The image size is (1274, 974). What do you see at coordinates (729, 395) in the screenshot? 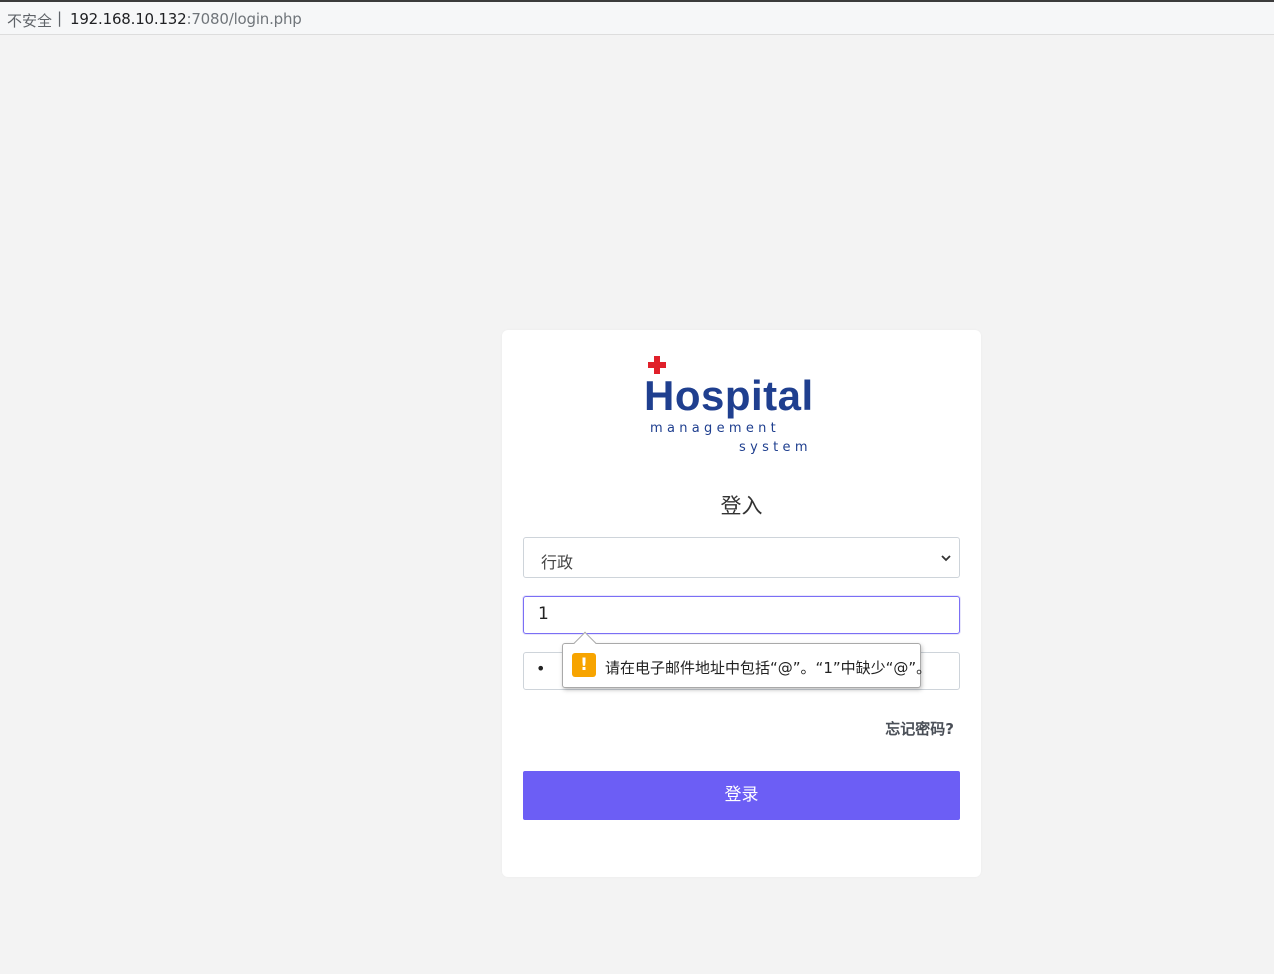
I see `logo-word: Hospital` at bounding box center [729, 395].